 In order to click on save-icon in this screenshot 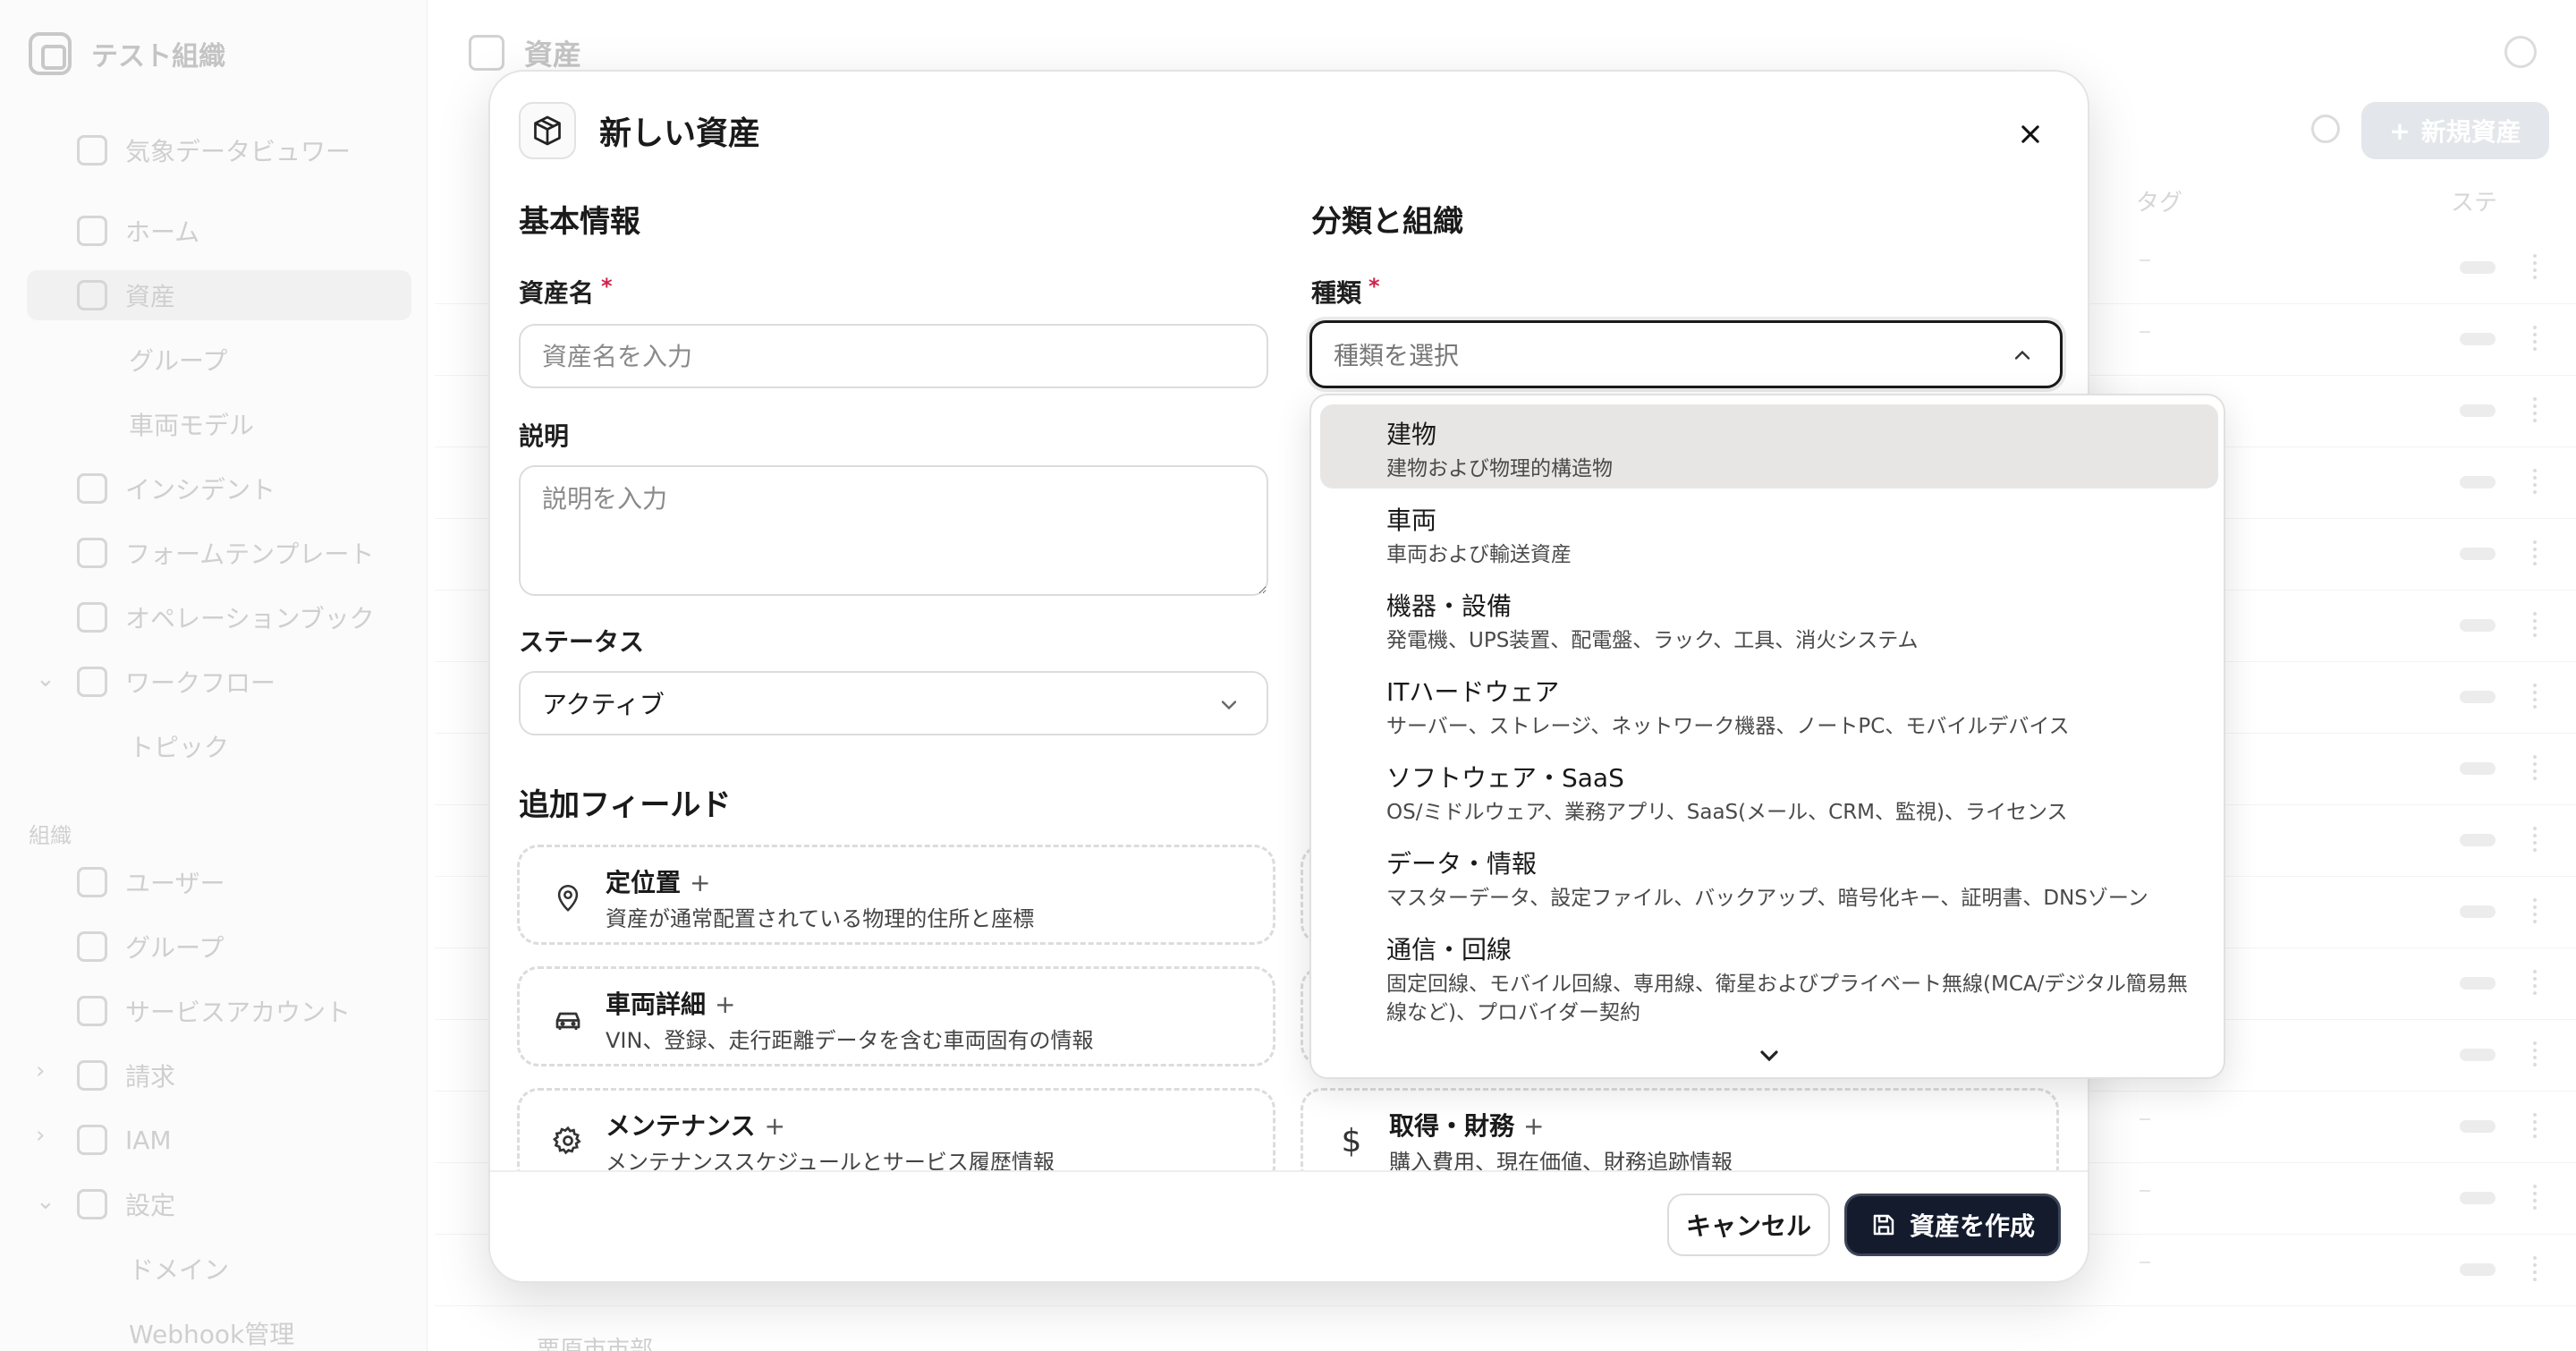, I will do `click(1883, 1225)`.